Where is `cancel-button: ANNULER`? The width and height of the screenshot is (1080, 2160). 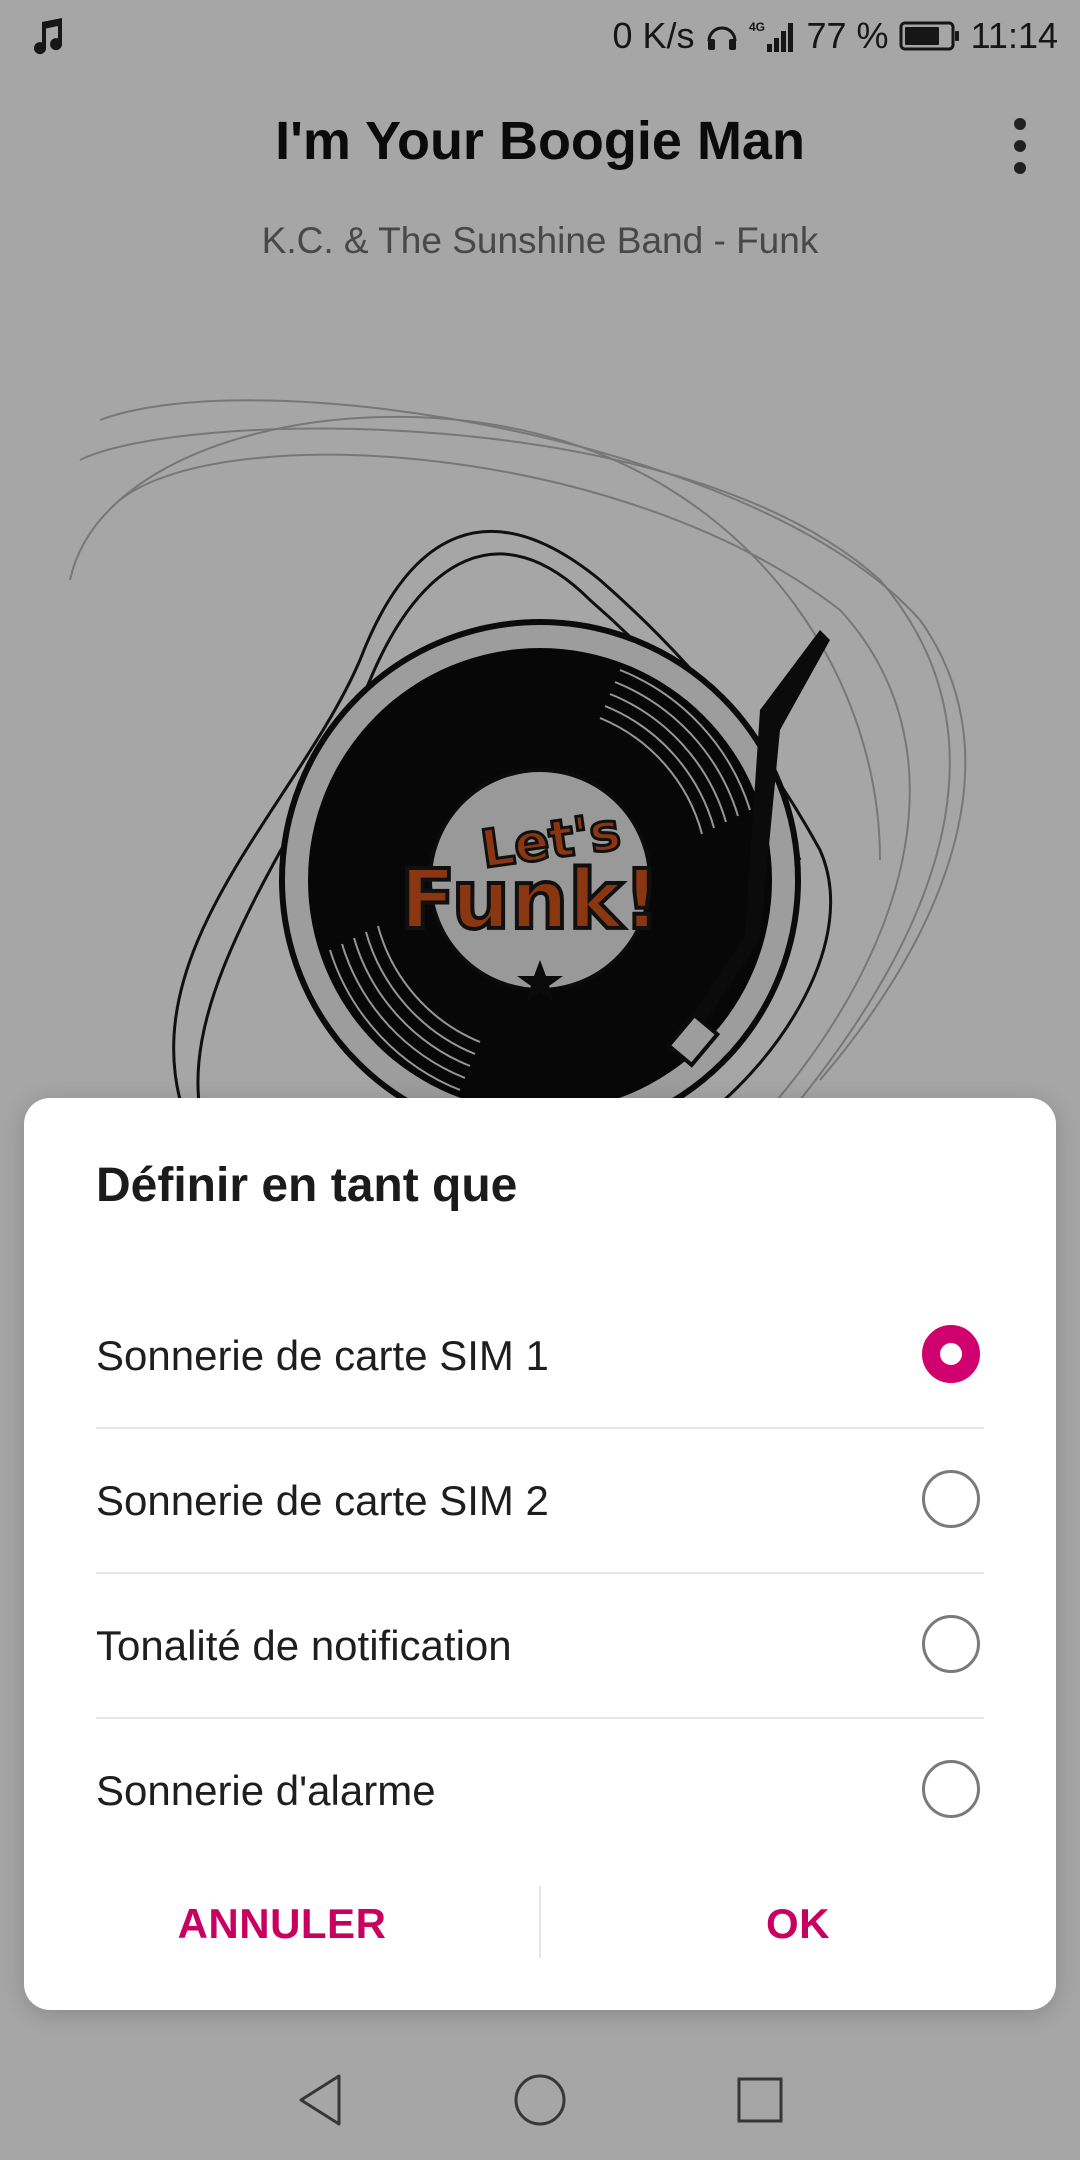 cancel-button: ANNULER is located at coordinates (282, 1924).